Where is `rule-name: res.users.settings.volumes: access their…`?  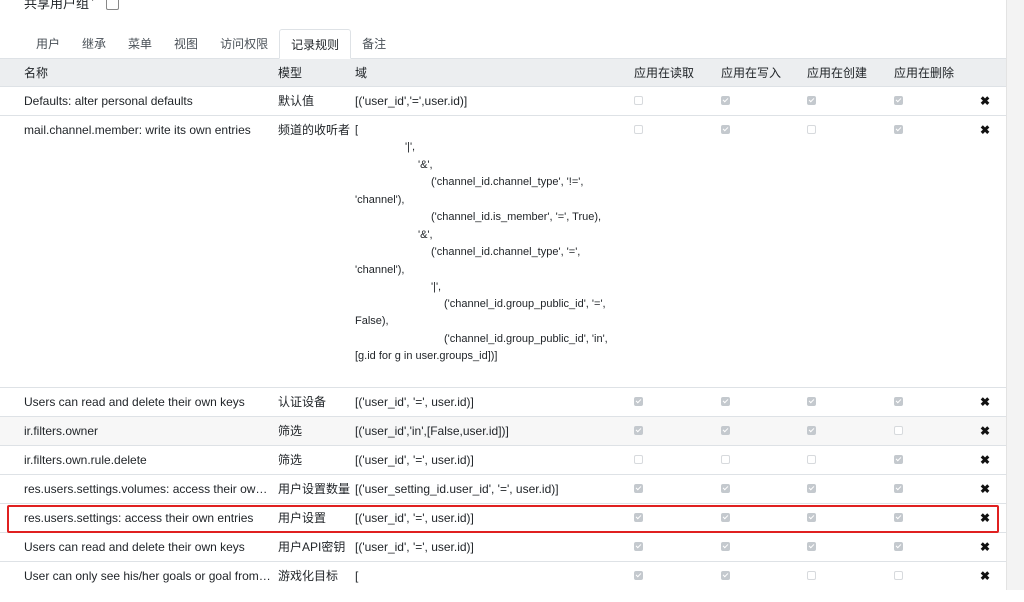
rule-name: res.users.settings.volumes: access their… is located at coordinates (148, 489).